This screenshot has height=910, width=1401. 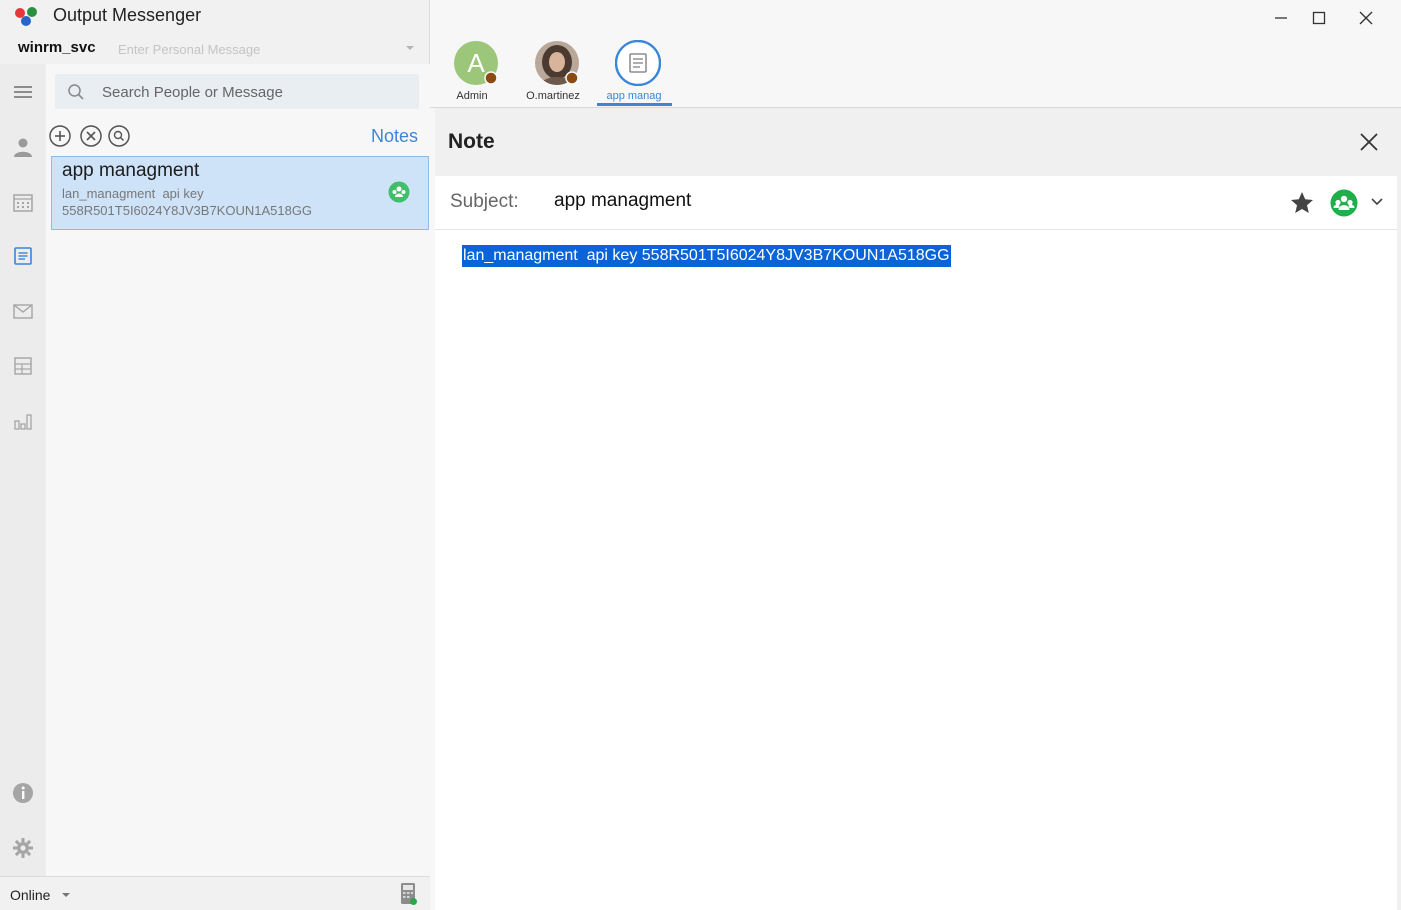 I want to click on title-bar: Output Messenger, so click(x=215, y=17).